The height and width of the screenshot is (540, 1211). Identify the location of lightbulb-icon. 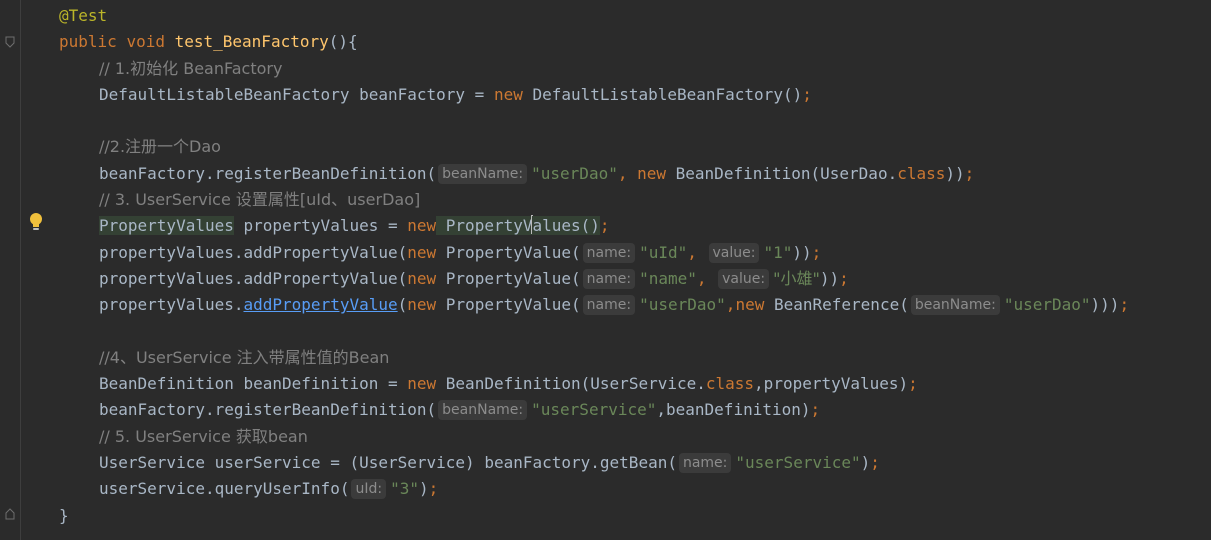
(36, 222).